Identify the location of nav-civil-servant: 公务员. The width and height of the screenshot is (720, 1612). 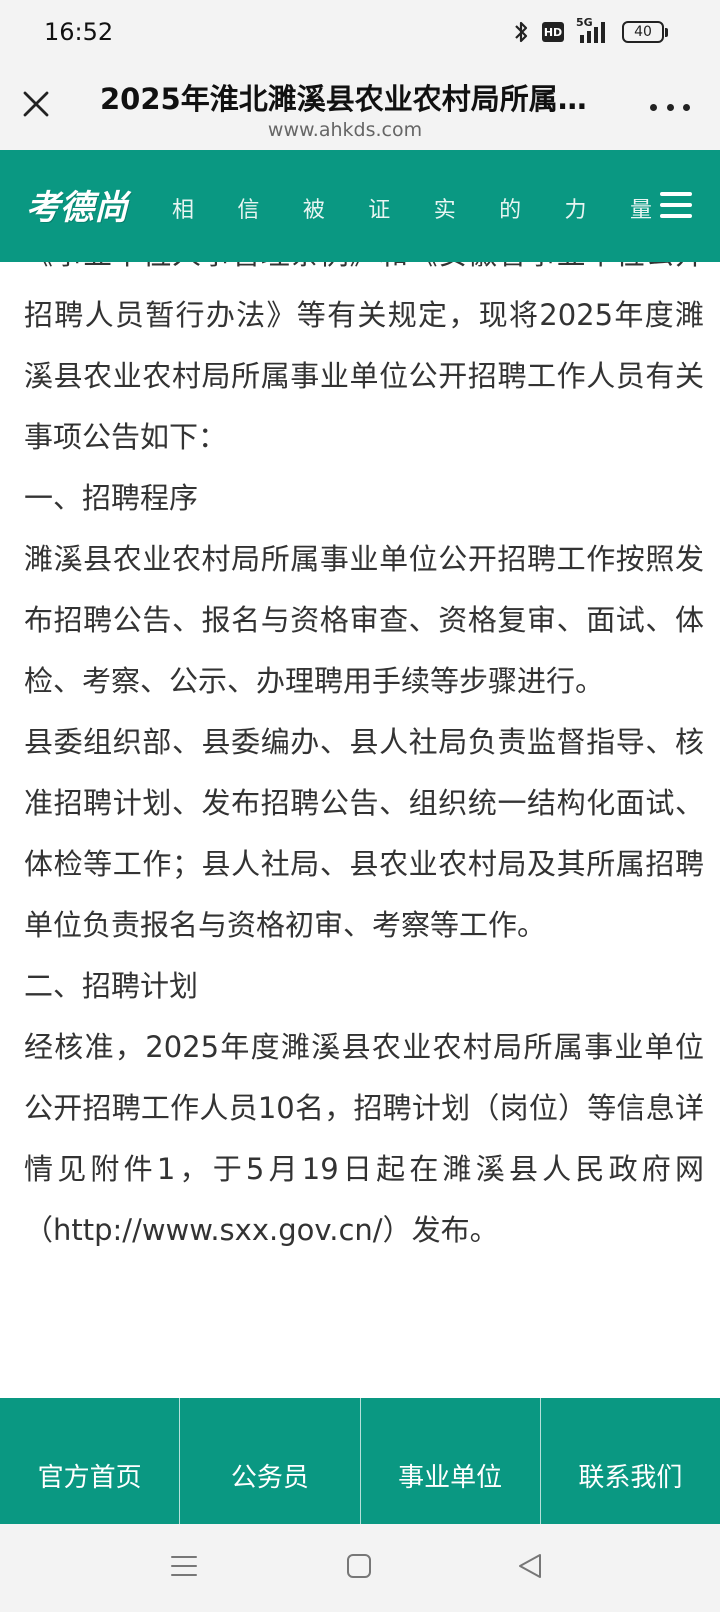
(270, 1461).